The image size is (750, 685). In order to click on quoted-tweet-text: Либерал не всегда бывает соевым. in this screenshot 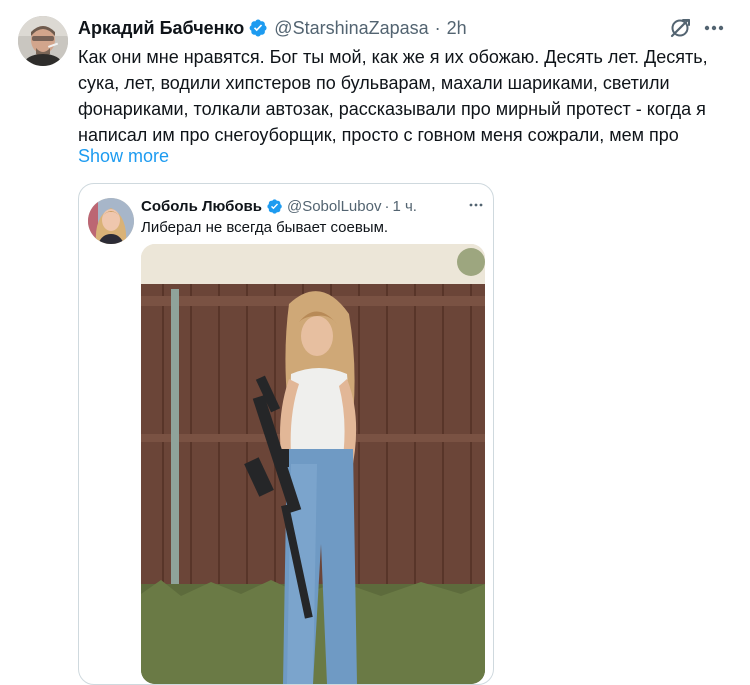, I will do `click(265, 227)`.